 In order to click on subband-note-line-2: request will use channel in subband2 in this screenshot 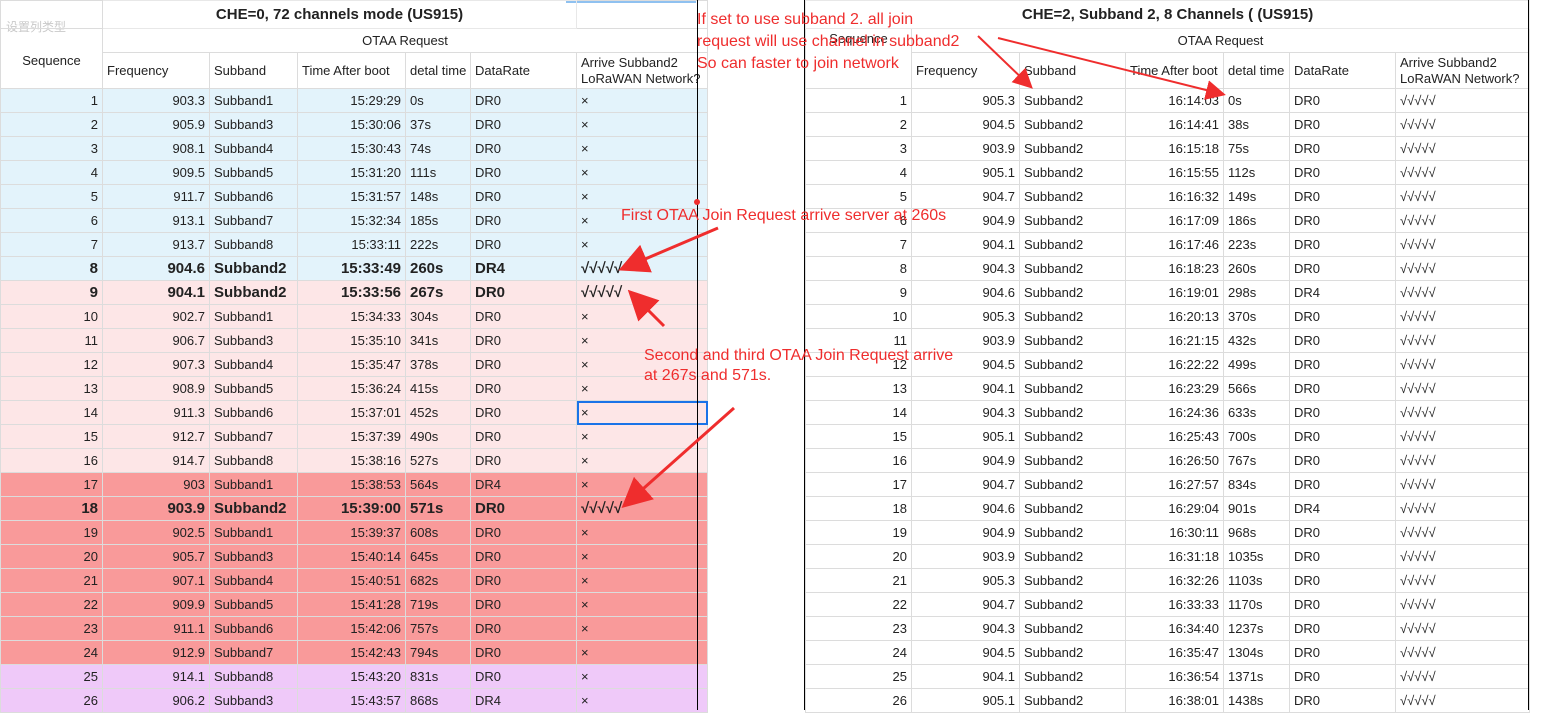, I will do `click(828, 41)`.